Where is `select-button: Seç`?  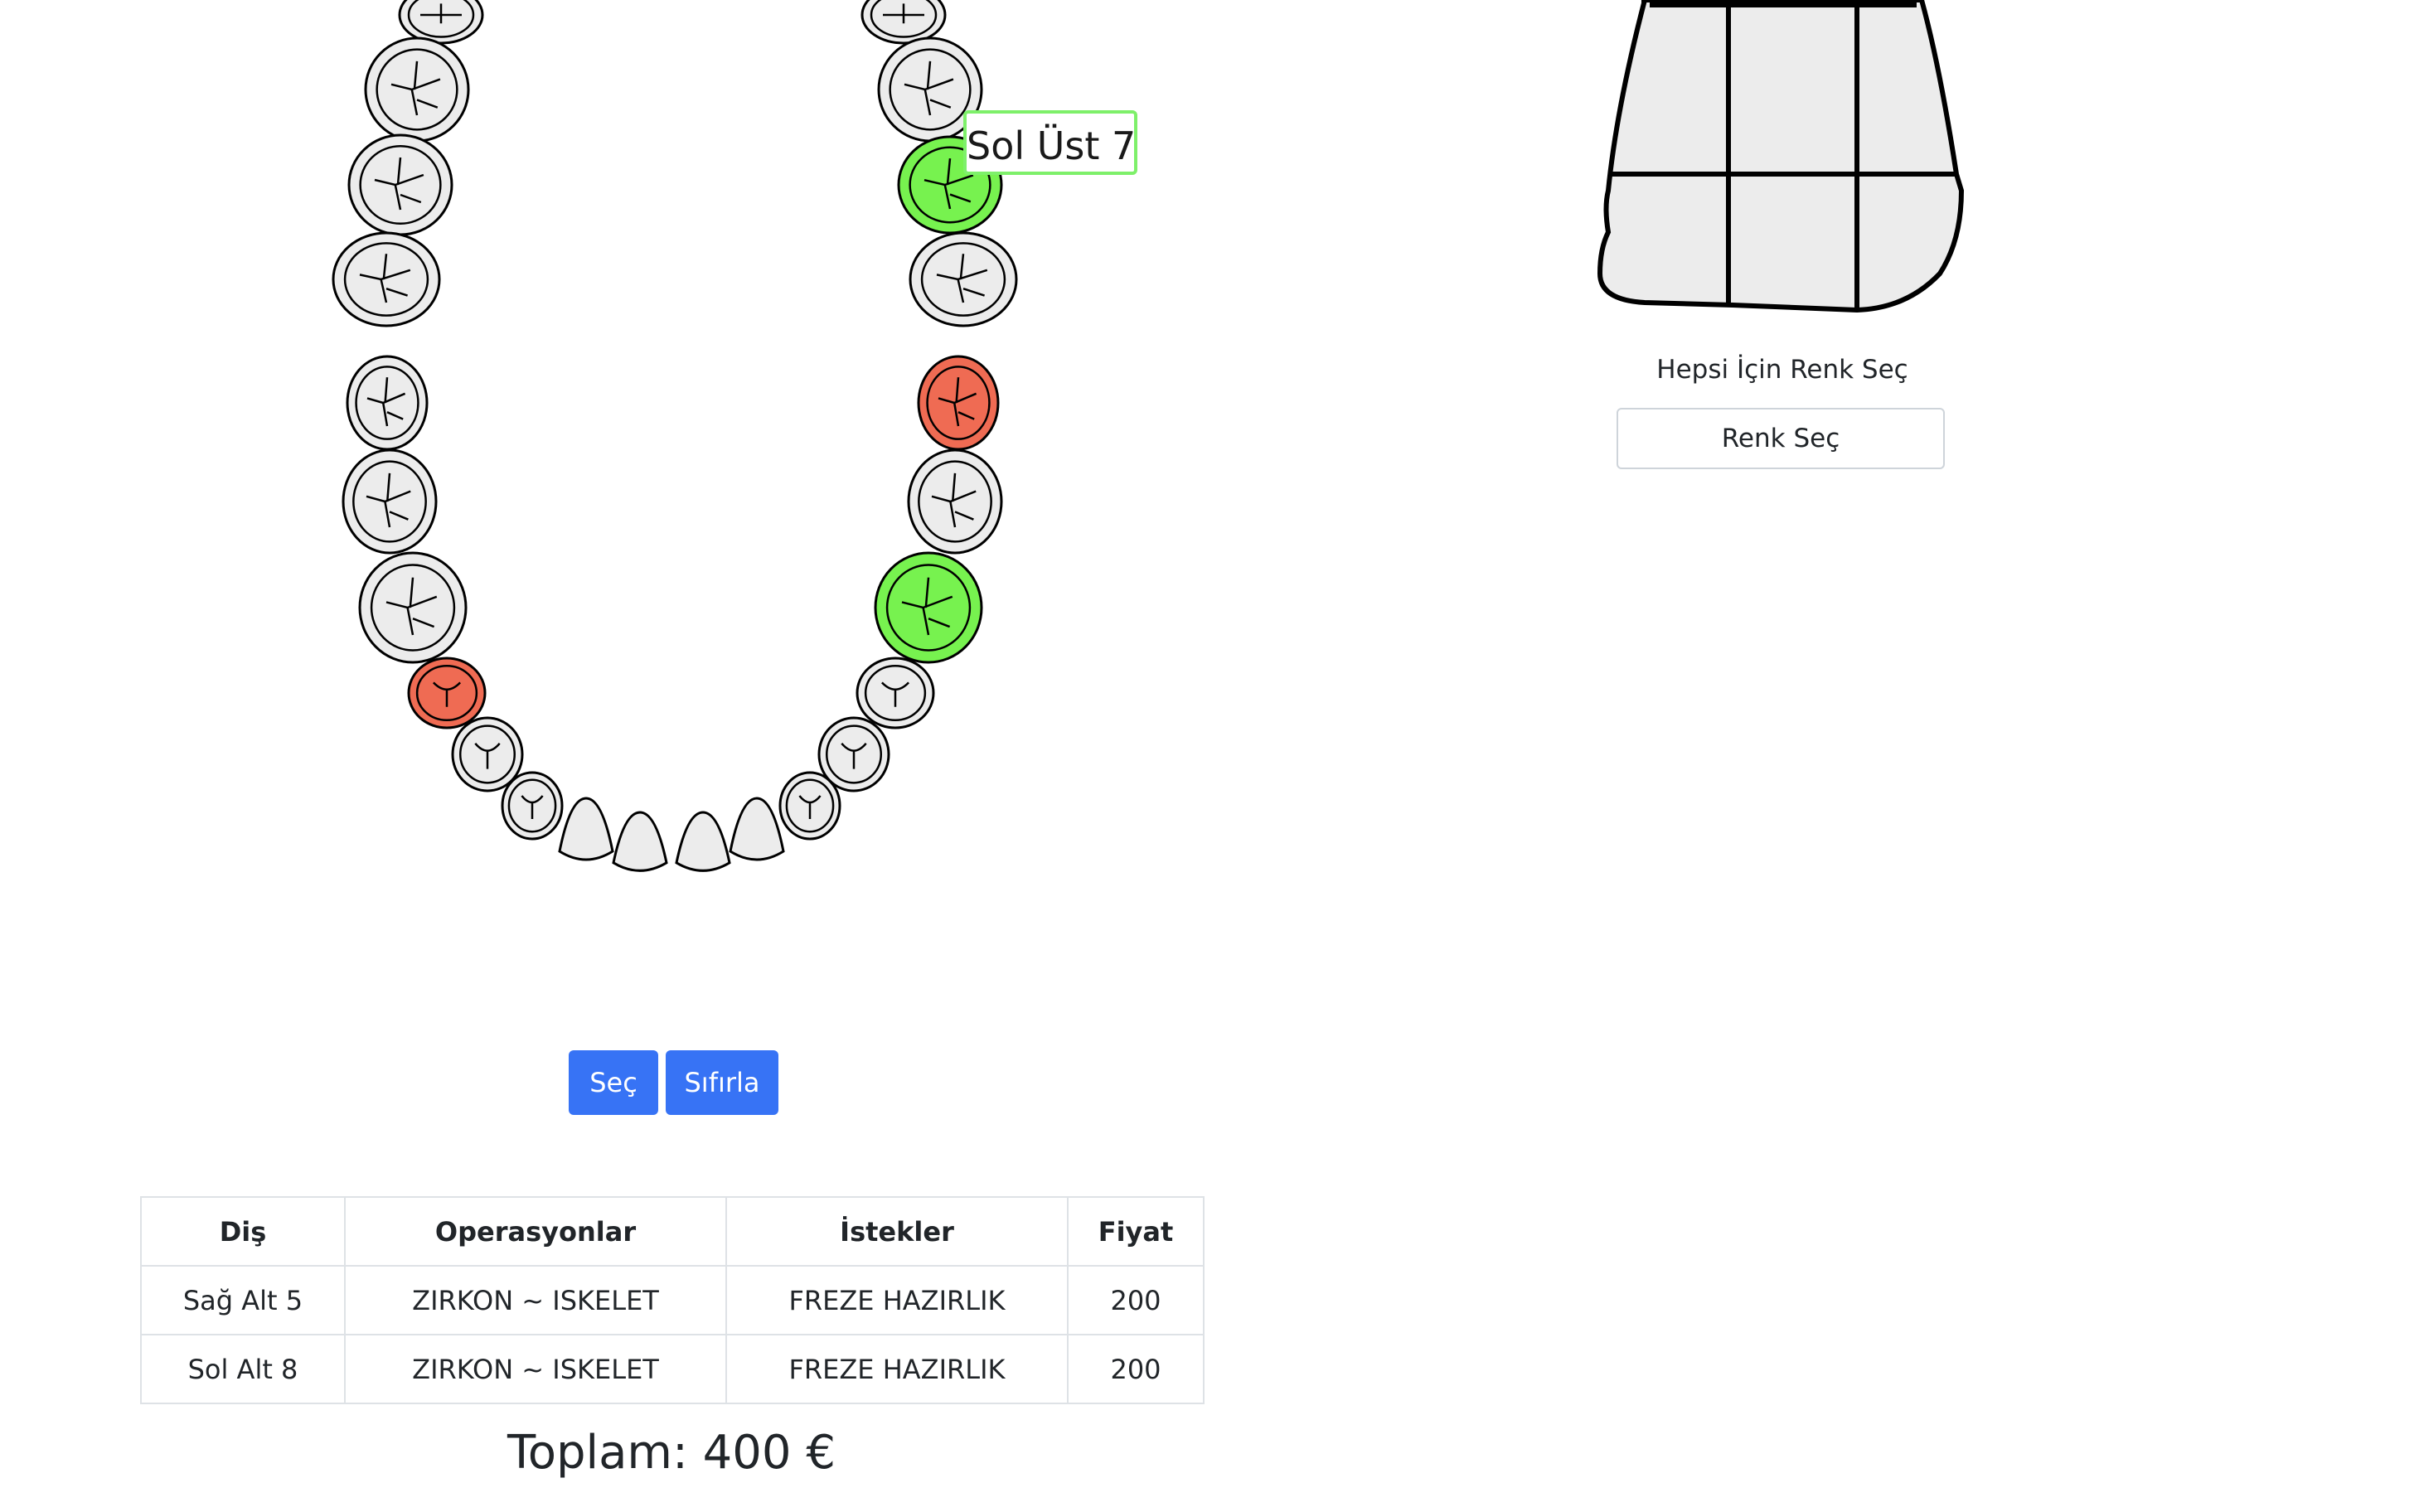
select-button: Seç is located at coordinates (613, 1082).